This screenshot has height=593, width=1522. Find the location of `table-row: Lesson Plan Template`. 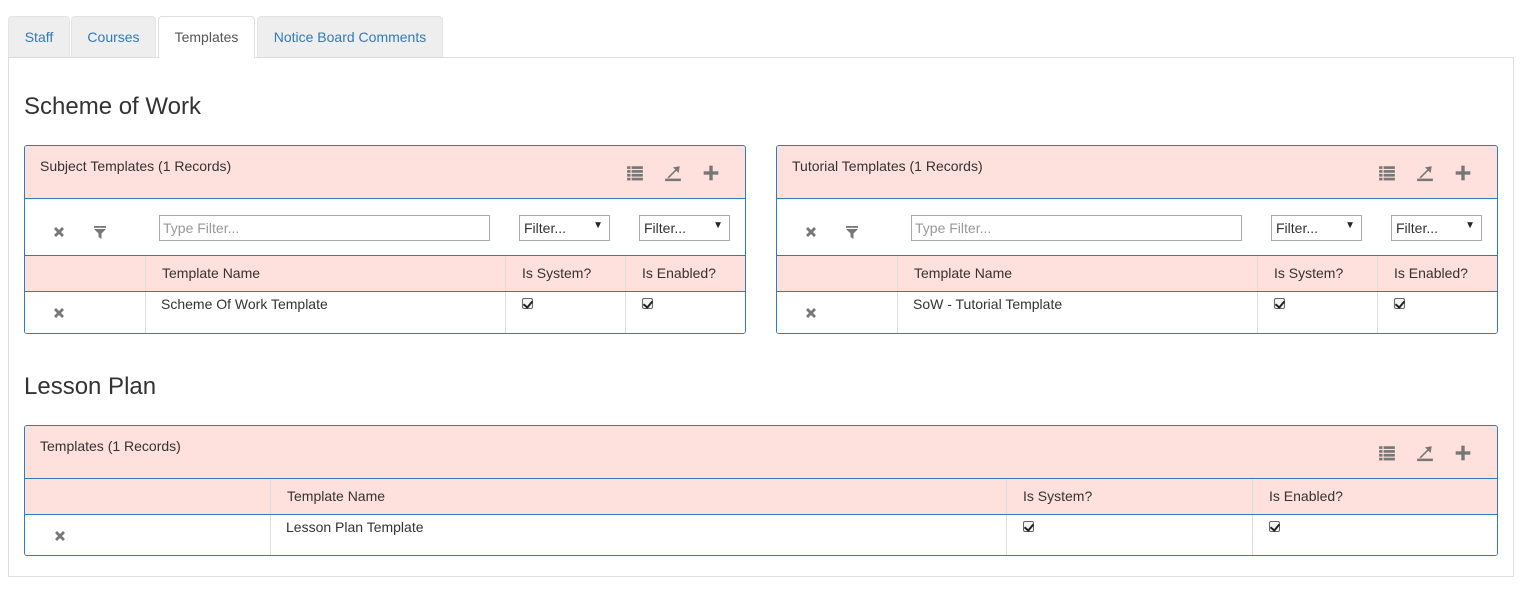

table-row: Lesson Plan Template is located at coordinates (761, 535).